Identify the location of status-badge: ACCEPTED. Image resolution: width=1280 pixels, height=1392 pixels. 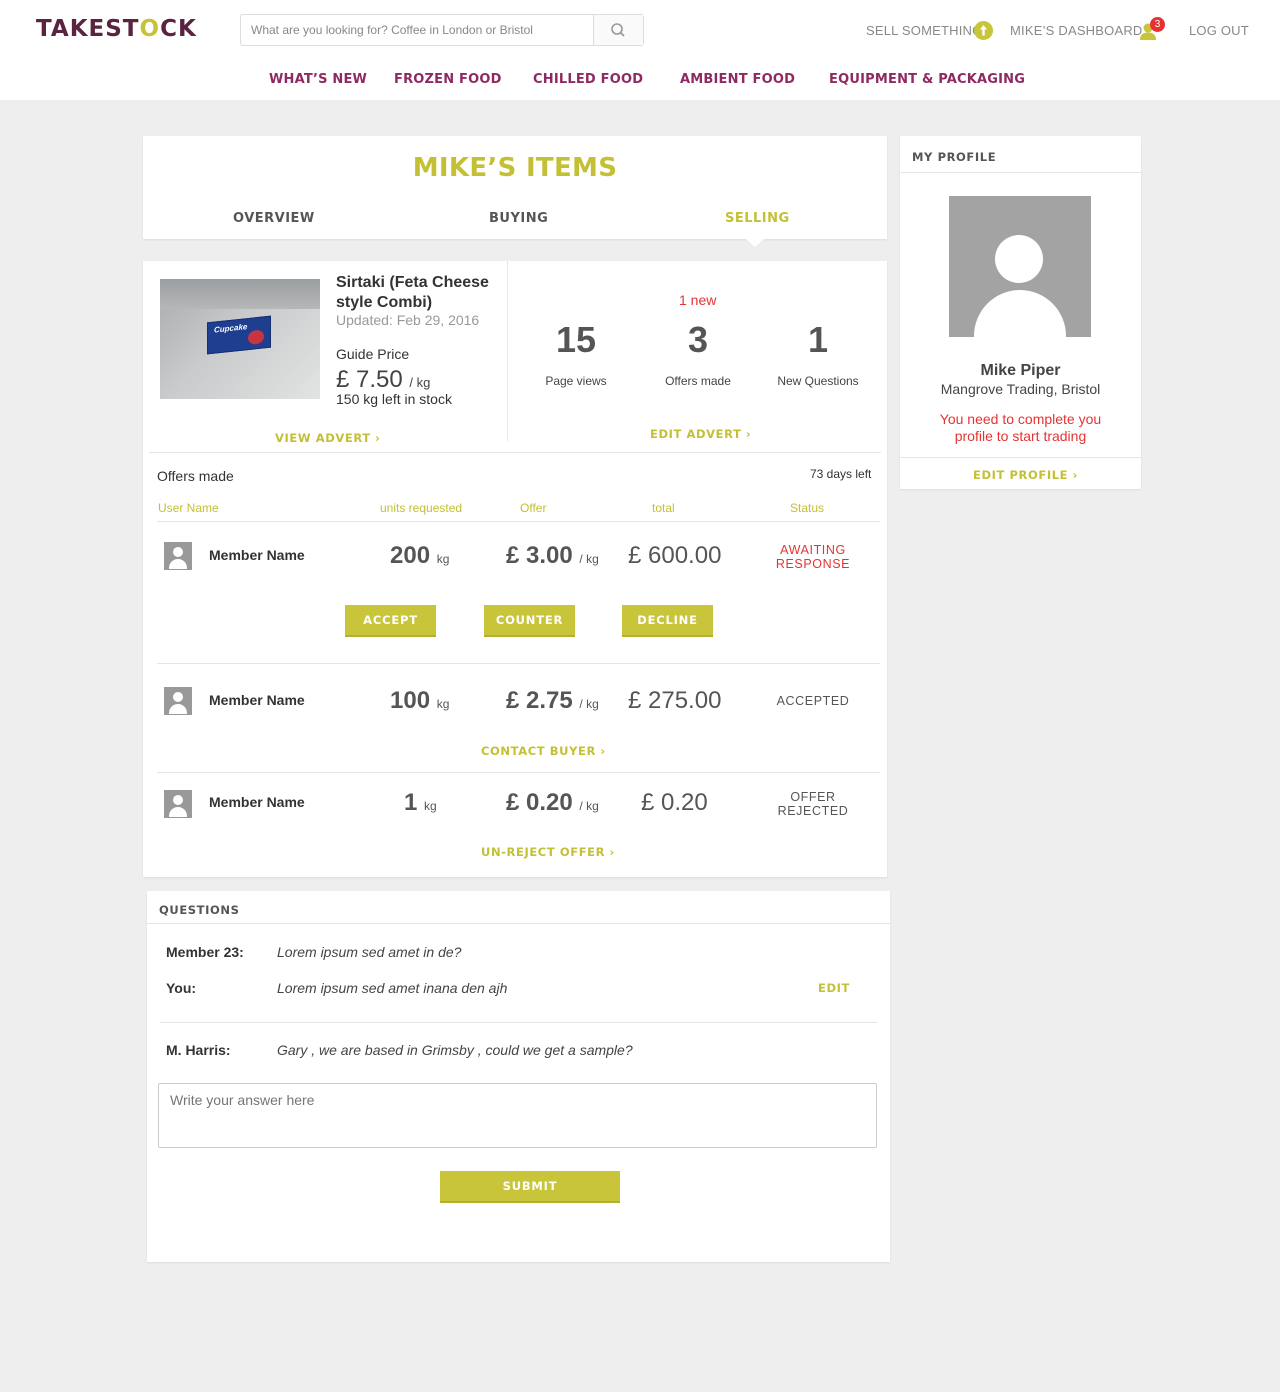
(813, 701).